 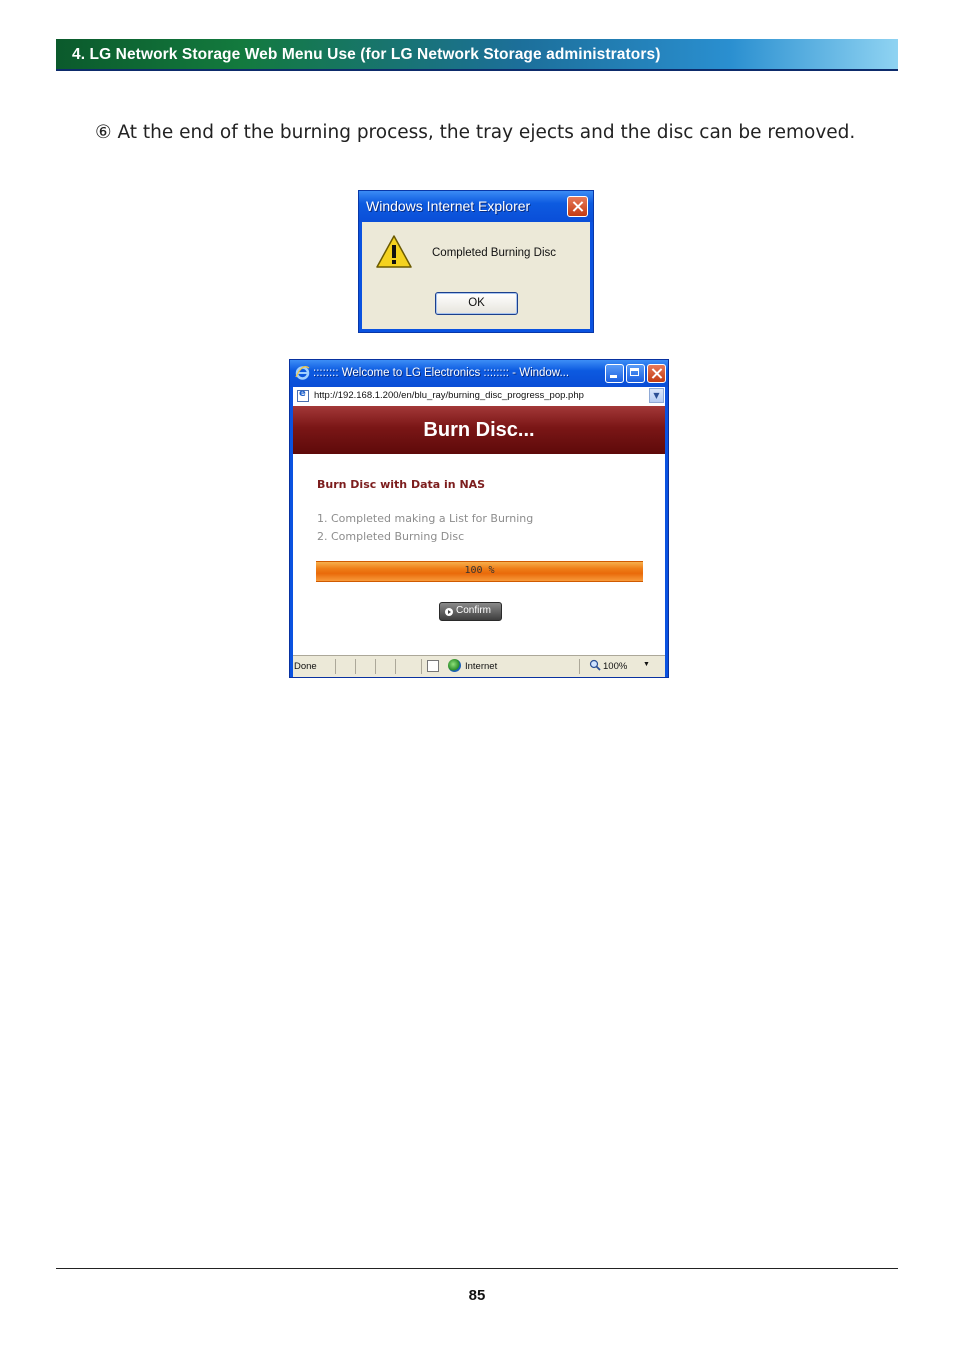 What do you see at coordinates (474, 610) in the screenshot?
I see `confirm-label: Confirm` at bounding box center [474, 610].